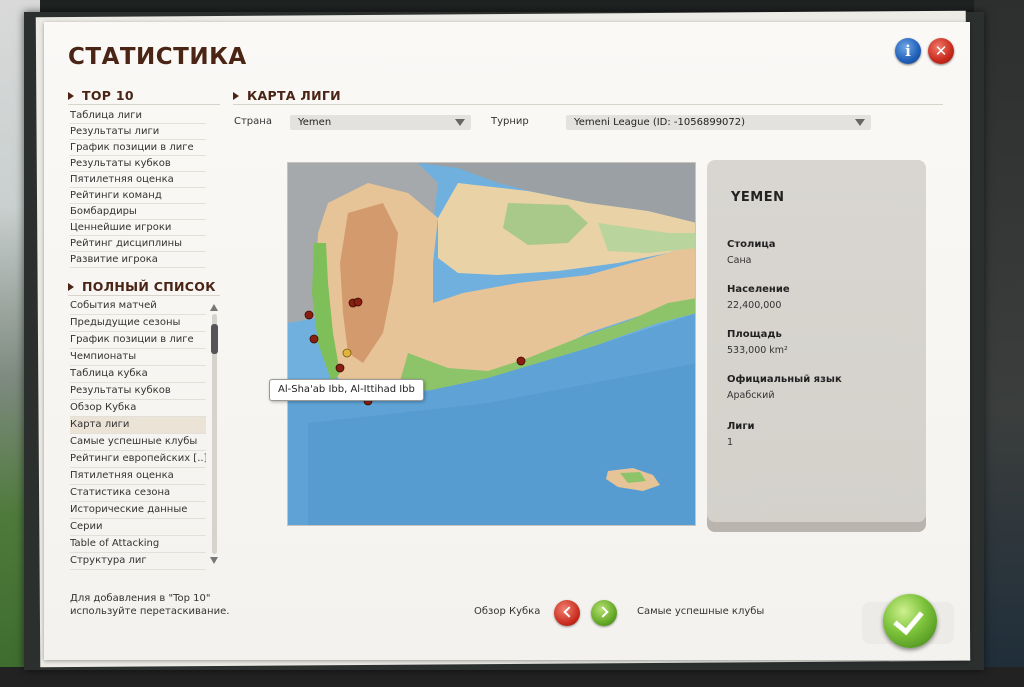 This screenshot has height=687, width=1024. Describe the element at coordinates (512, 677) in the screenshot. I see `background-bottom` at that location.